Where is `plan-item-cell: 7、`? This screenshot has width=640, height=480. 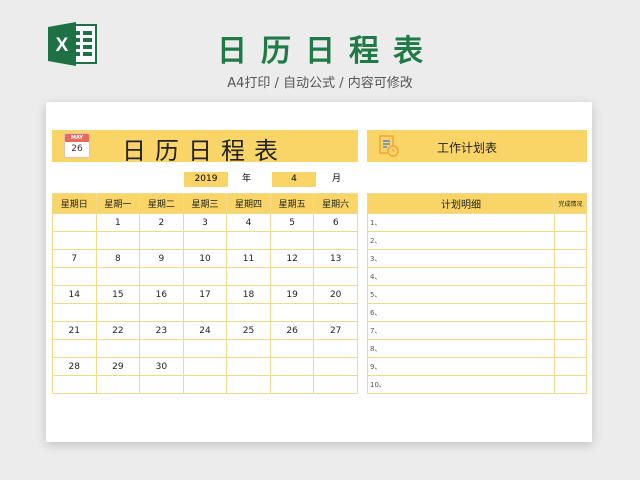 plan-item-cell: 7、 is located at coordinates (461, 330).